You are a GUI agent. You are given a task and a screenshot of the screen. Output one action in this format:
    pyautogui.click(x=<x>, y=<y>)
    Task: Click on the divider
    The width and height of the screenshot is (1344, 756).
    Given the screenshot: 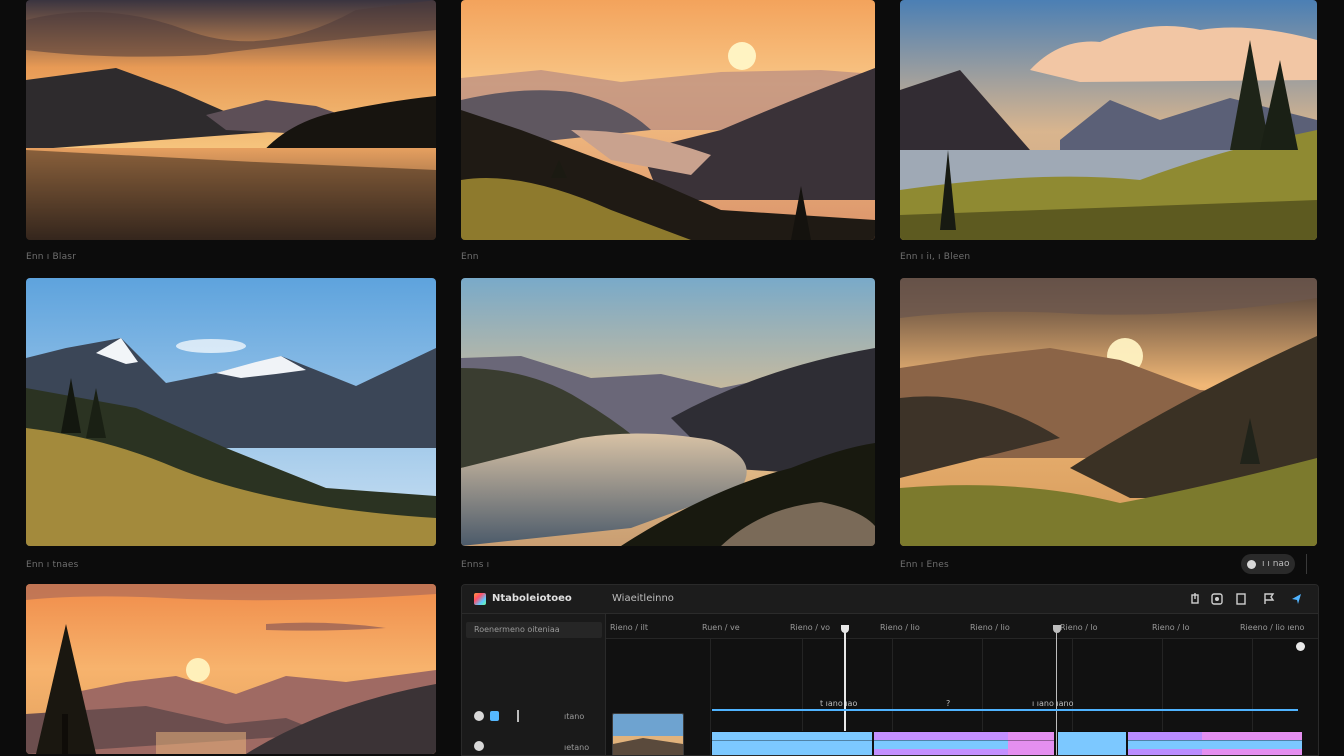 What is the action you would take?
    pyautogui.click(x=1306, y=564)
    